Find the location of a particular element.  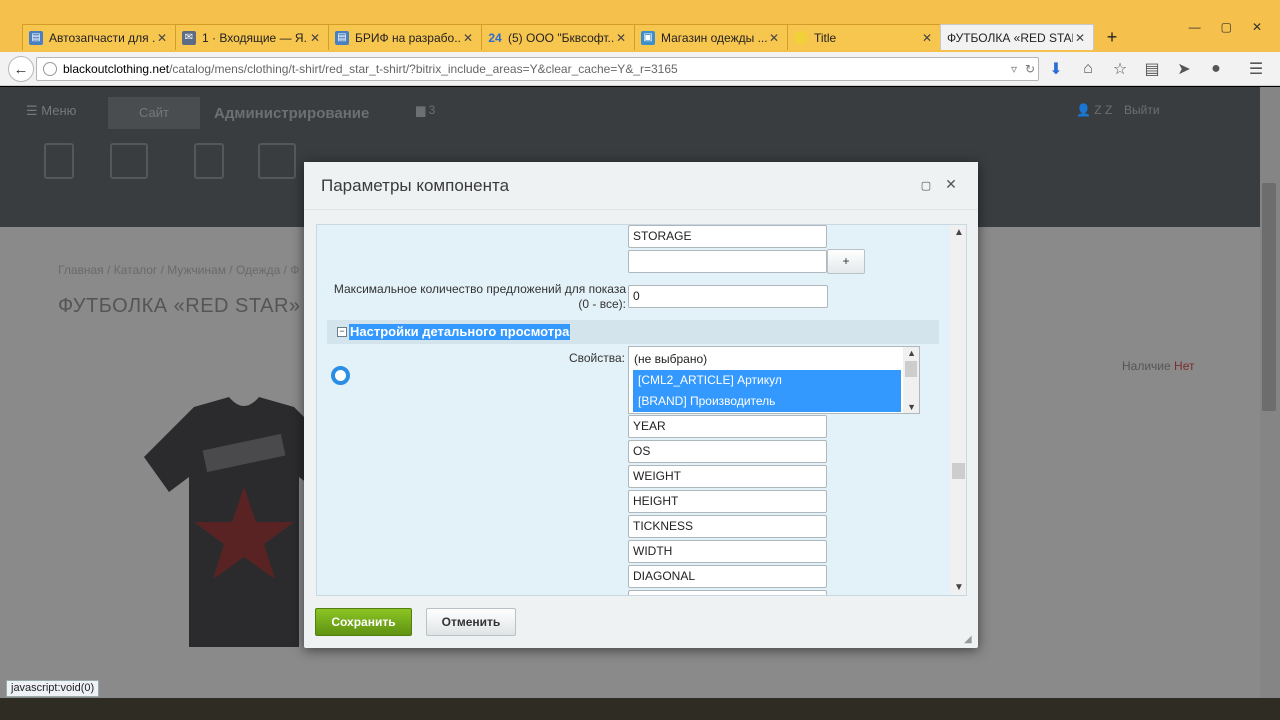

add-field-button: + is located at coordinates (846, 261).